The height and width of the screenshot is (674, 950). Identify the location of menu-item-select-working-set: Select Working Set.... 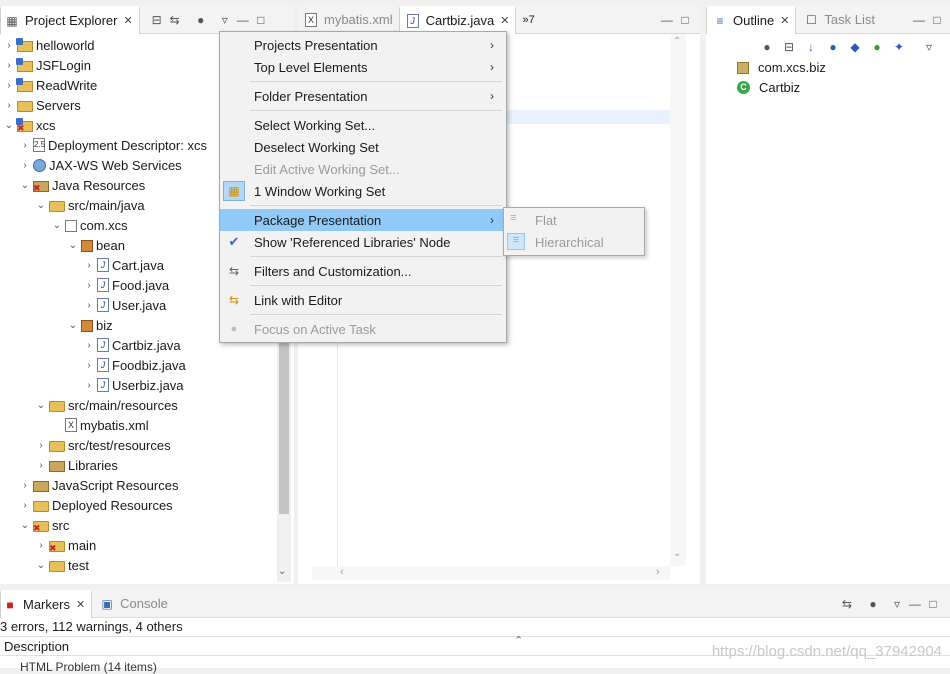
(363, 125).